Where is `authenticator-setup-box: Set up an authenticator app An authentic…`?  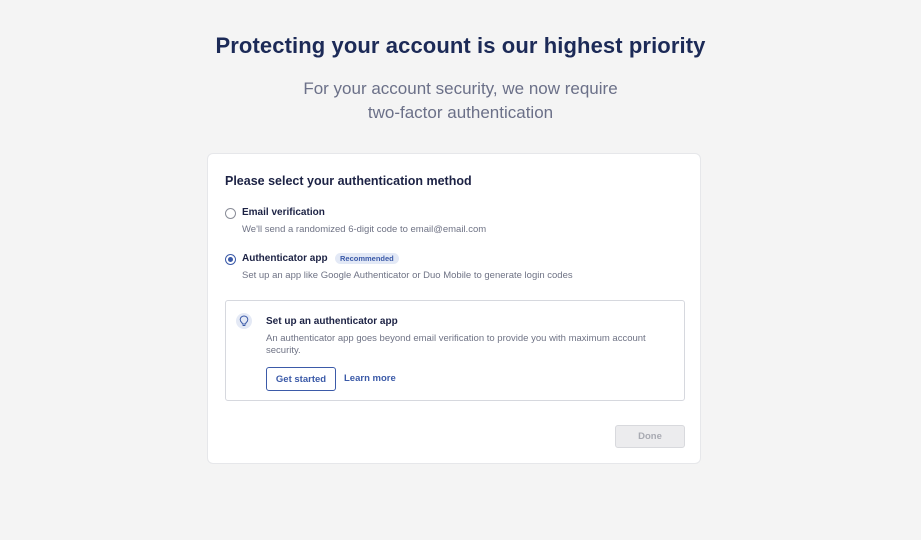 authenticator-setup-box: Set up an authenticator app An authentic… is located at coordinates (455, 350).